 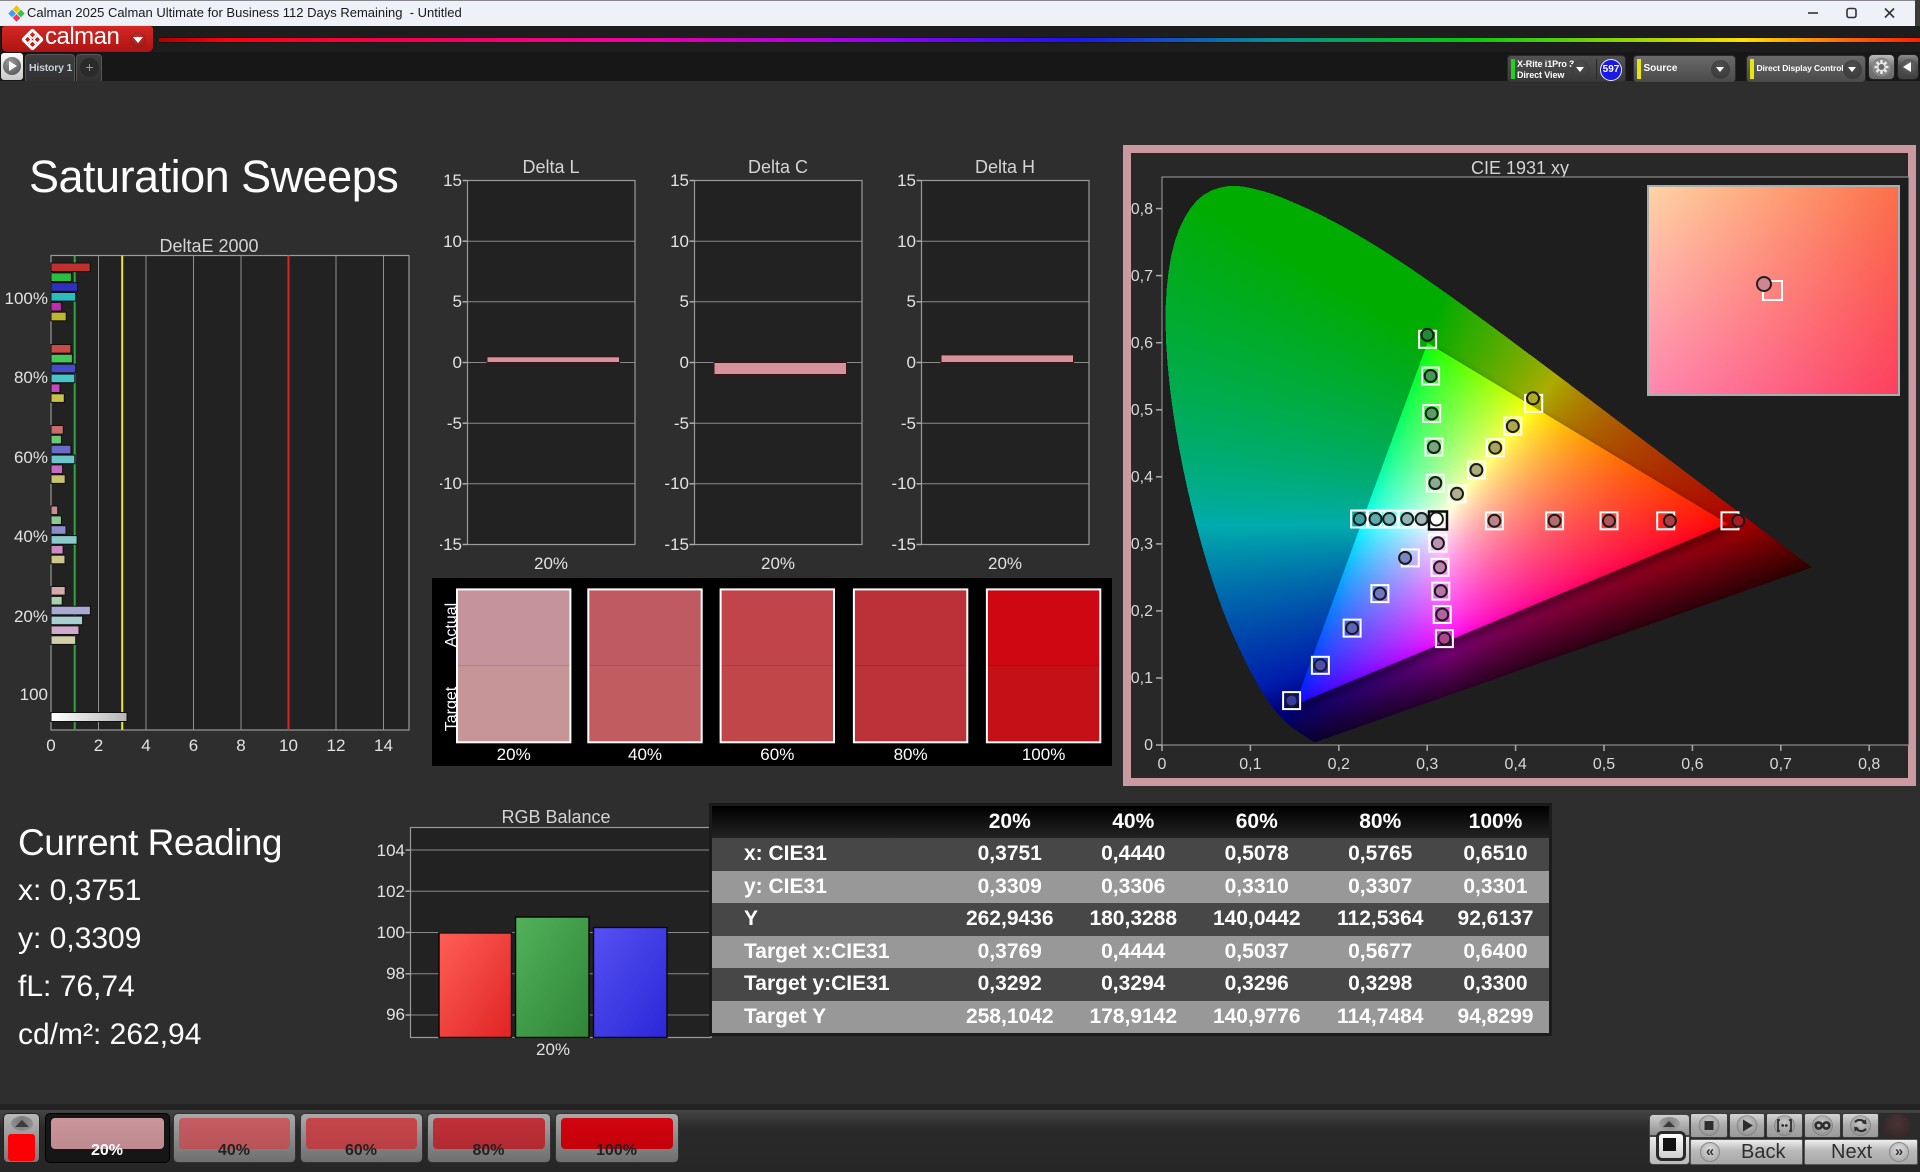 What do you see at coordinates (383, 745) in the screenshot?
I see `svg-text: 14` at bounding box center [383, 745].